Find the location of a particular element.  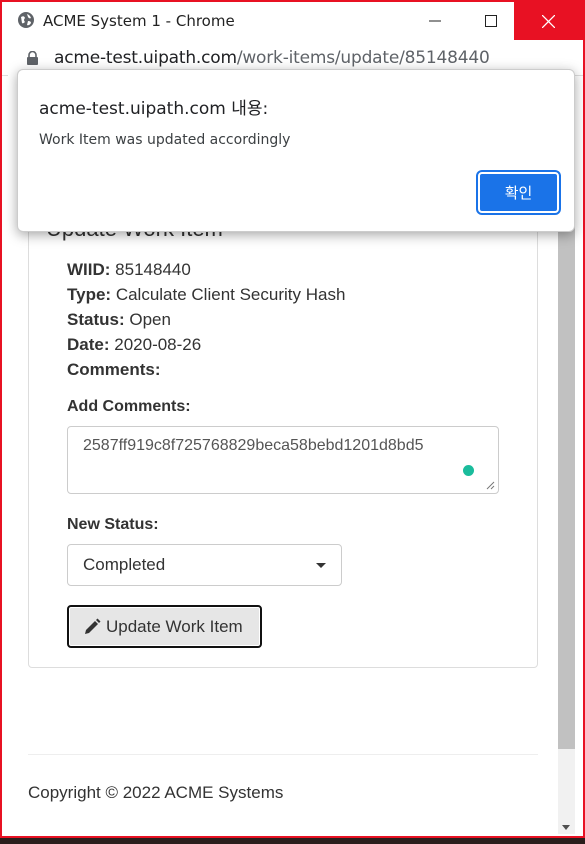

status-value: Open is located at coordinates (150, 319).